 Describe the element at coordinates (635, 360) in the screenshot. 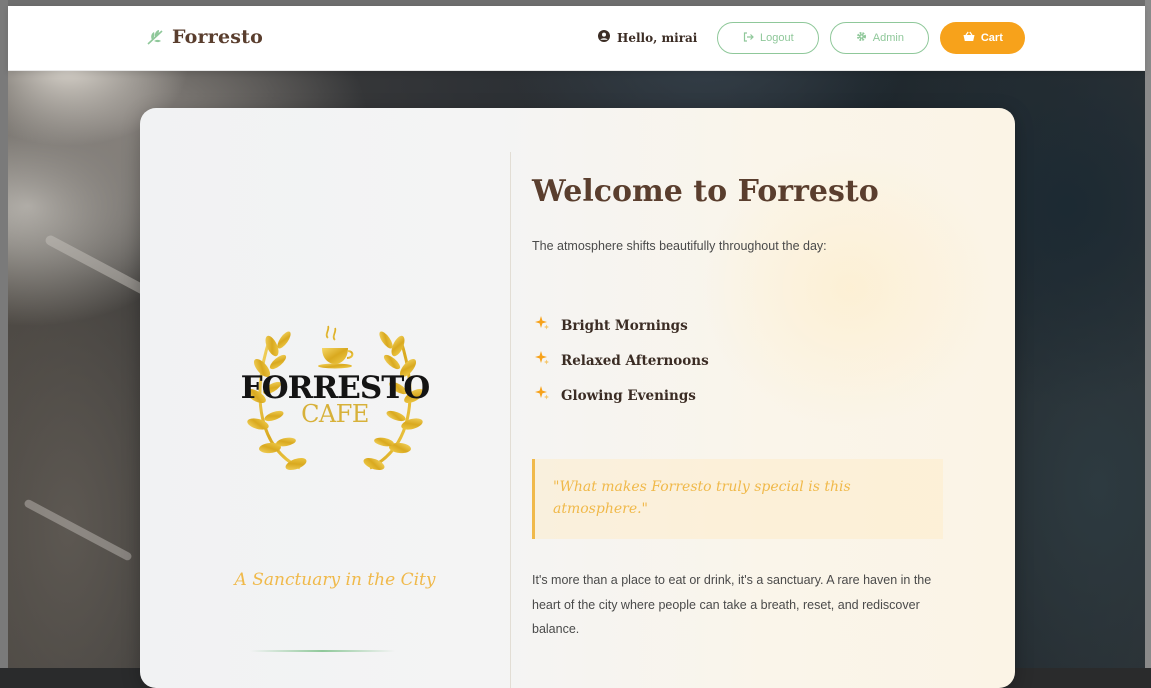

I see `feature-label: Relaxed Afternoons` at that location.